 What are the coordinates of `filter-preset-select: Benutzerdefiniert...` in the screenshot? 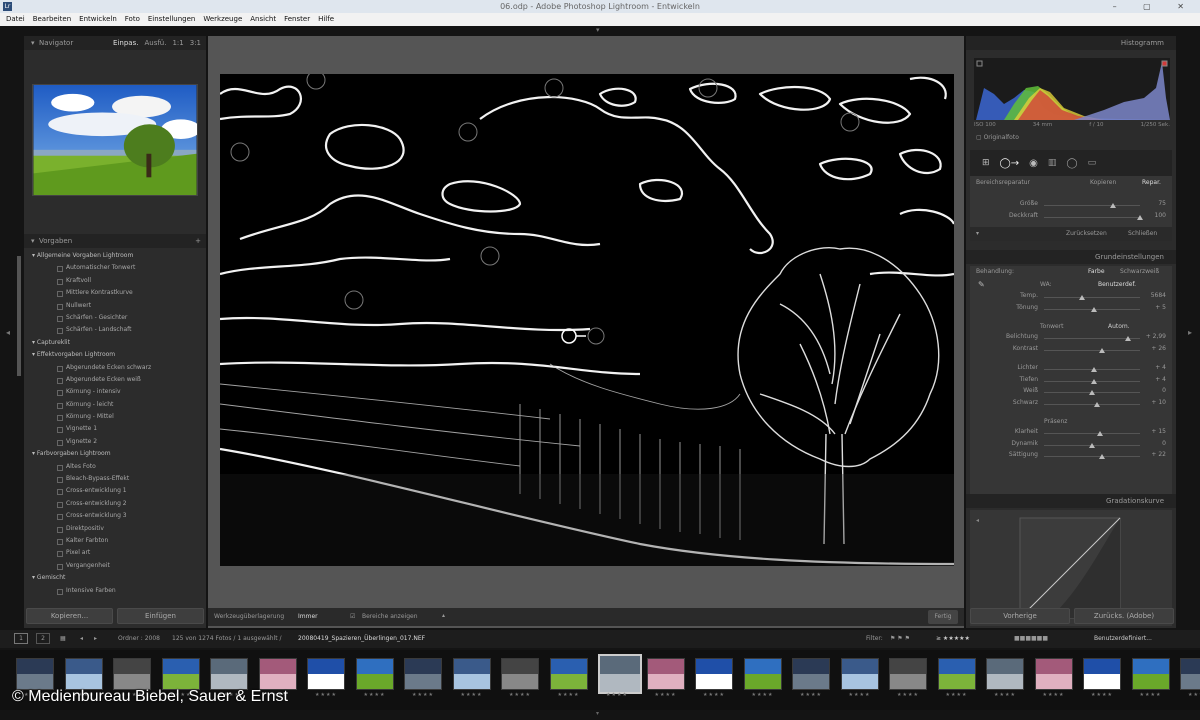 It's located at (1123, 639).